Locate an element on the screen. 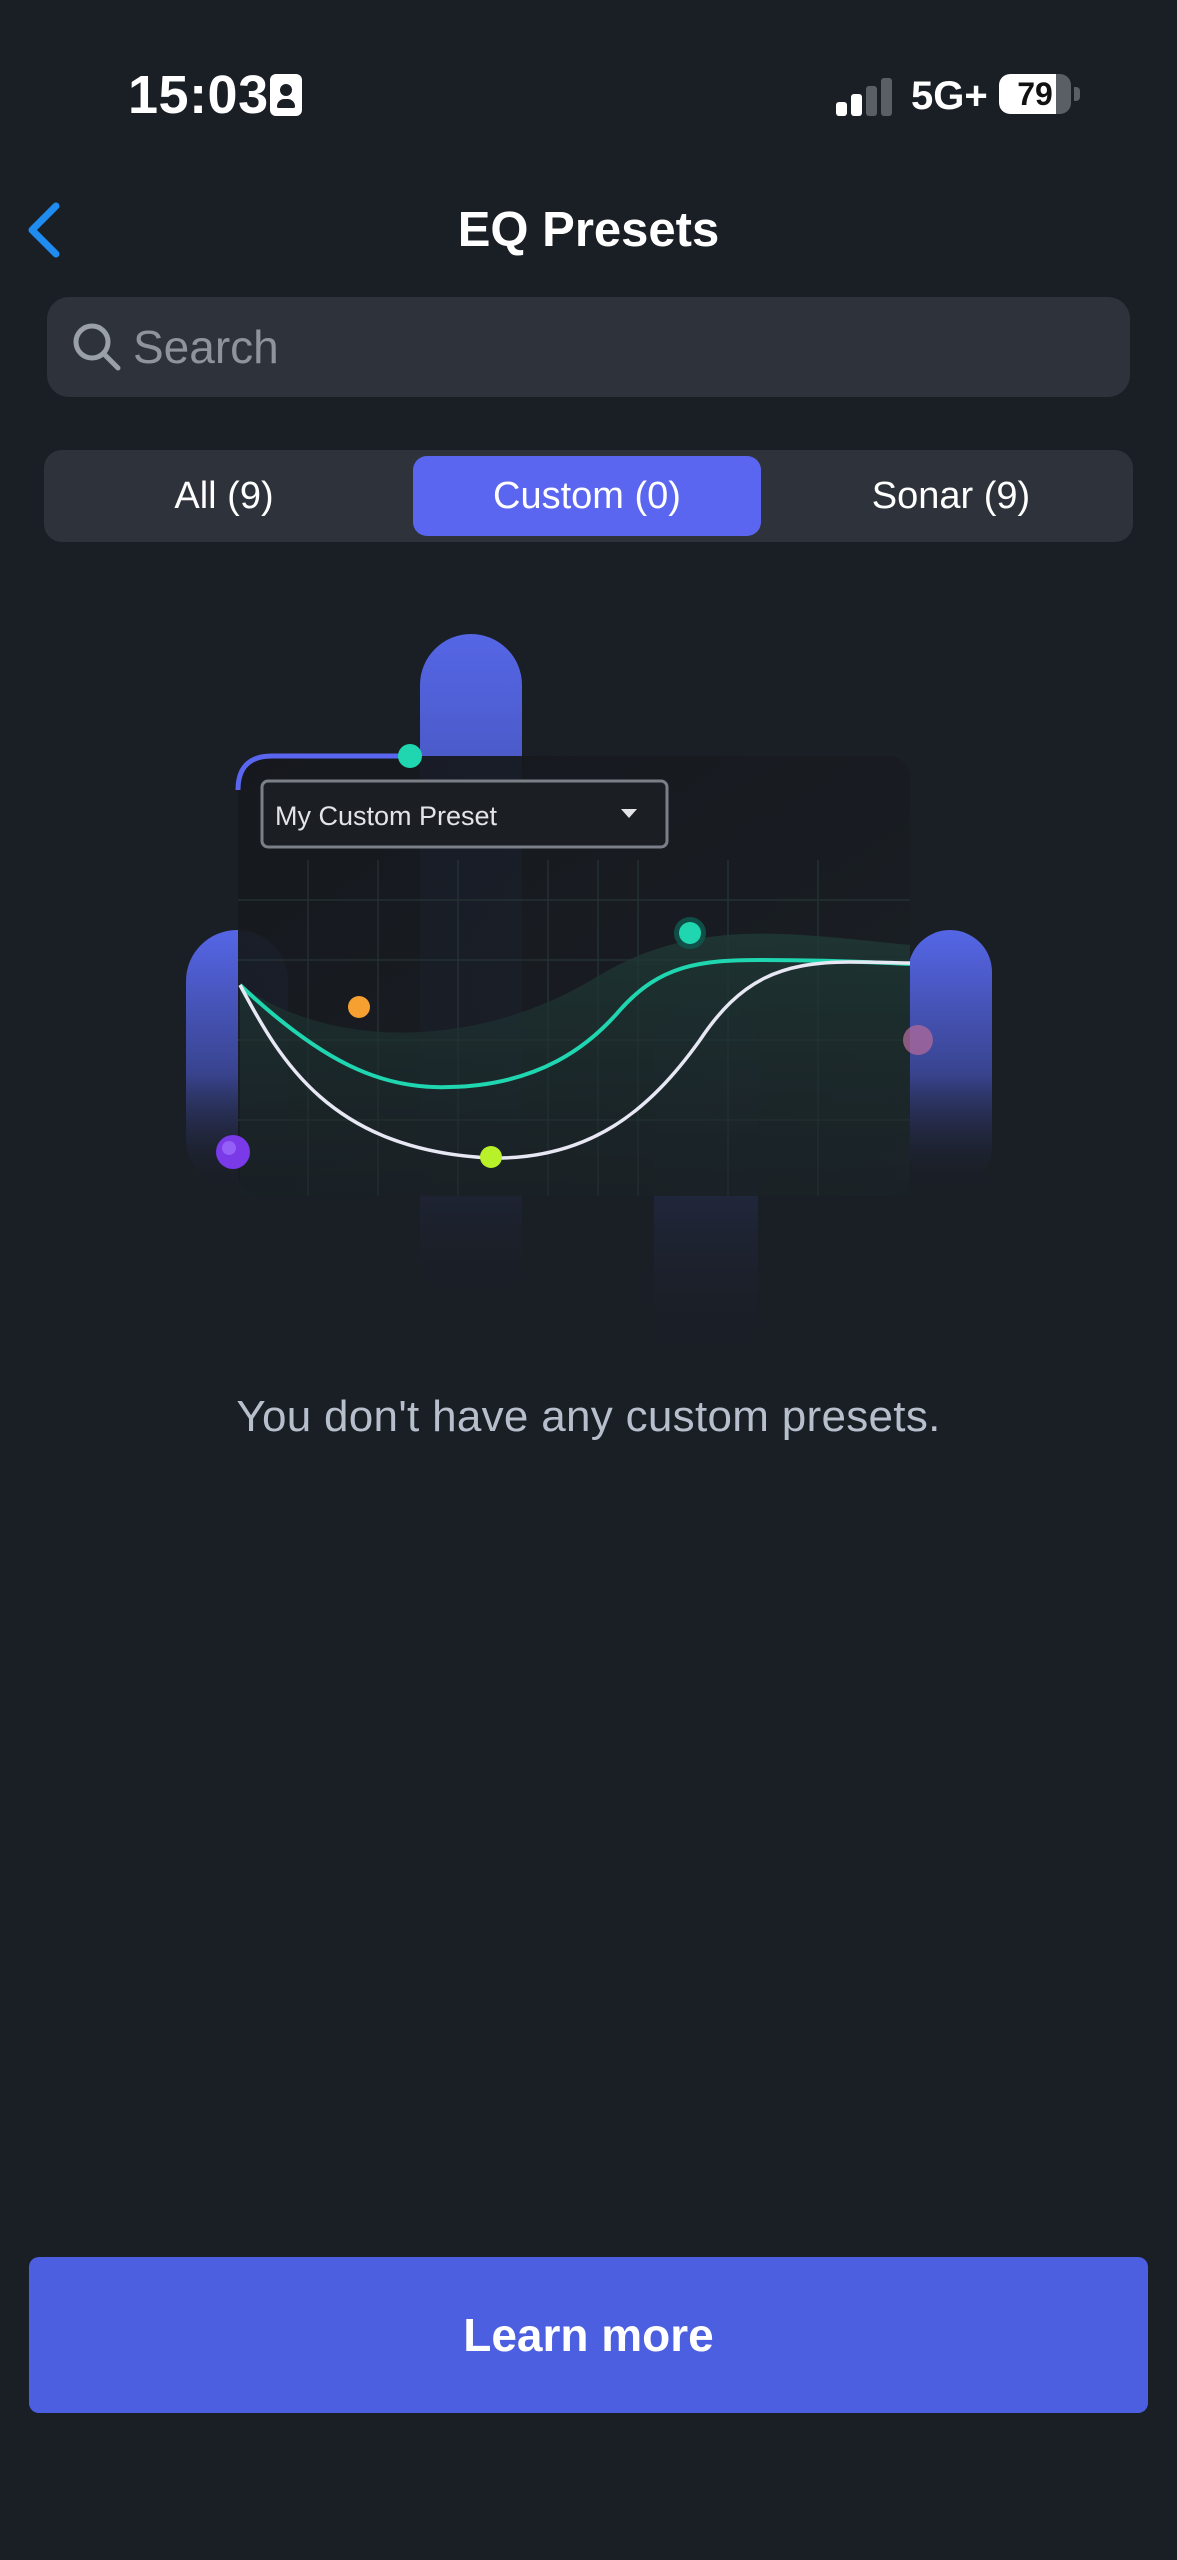  learn-more-button: Learn more is located at coordinates (588, 2335).